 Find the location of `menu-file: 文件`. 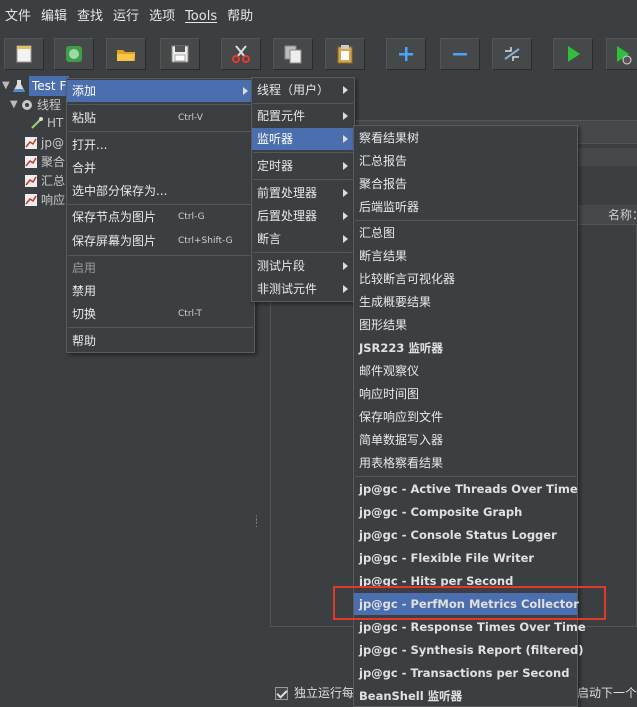

menu-file: 文件 is located at coordinates (18, 17).